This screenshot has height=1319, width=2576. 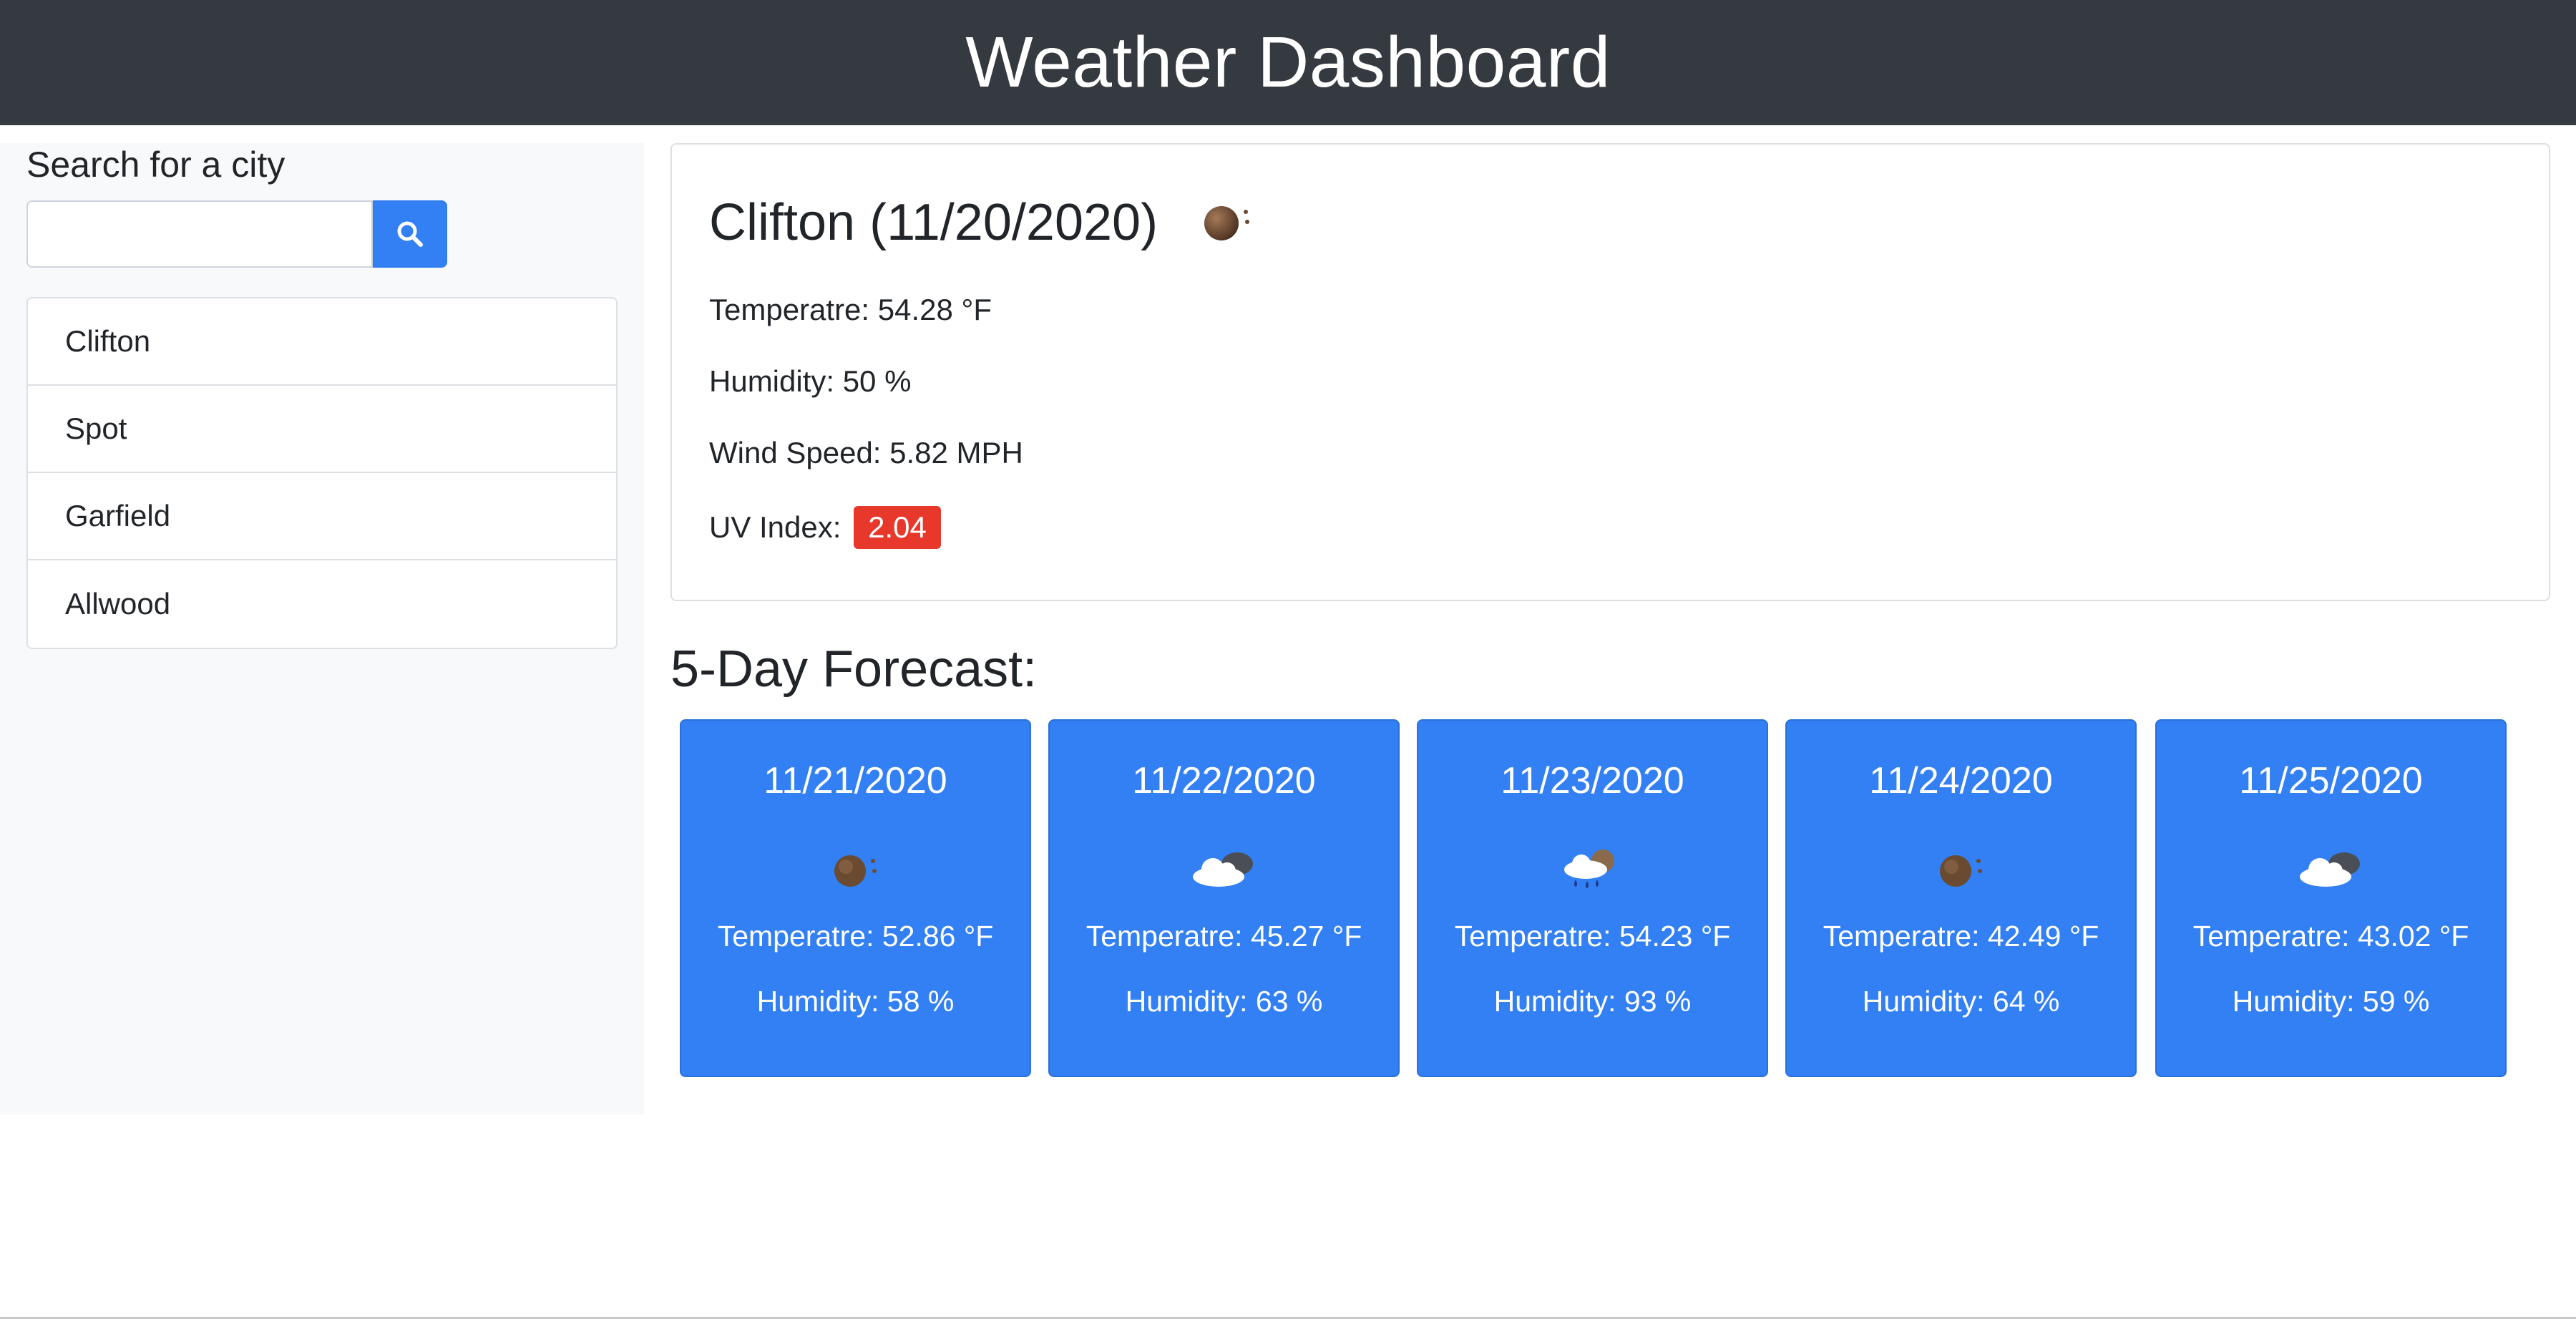 I want to click on current-city-title: Clifton (11/20/2020), so click(x=933, y=222).